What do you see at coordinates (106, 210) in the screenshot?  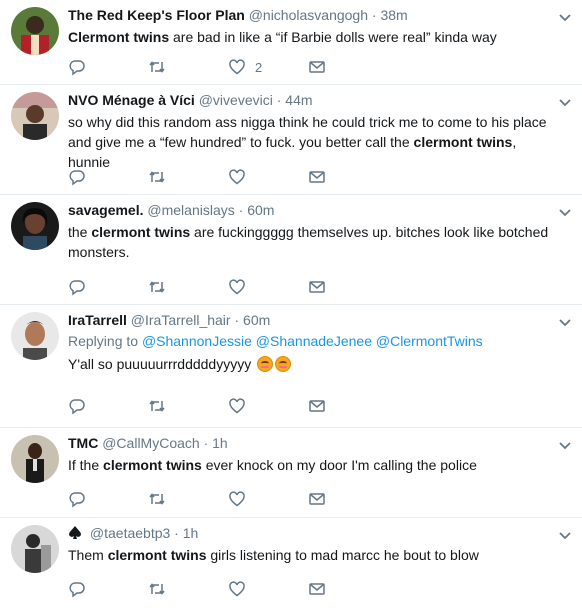 I see `fullname: savagemel.` at bounding box center [106, 210].